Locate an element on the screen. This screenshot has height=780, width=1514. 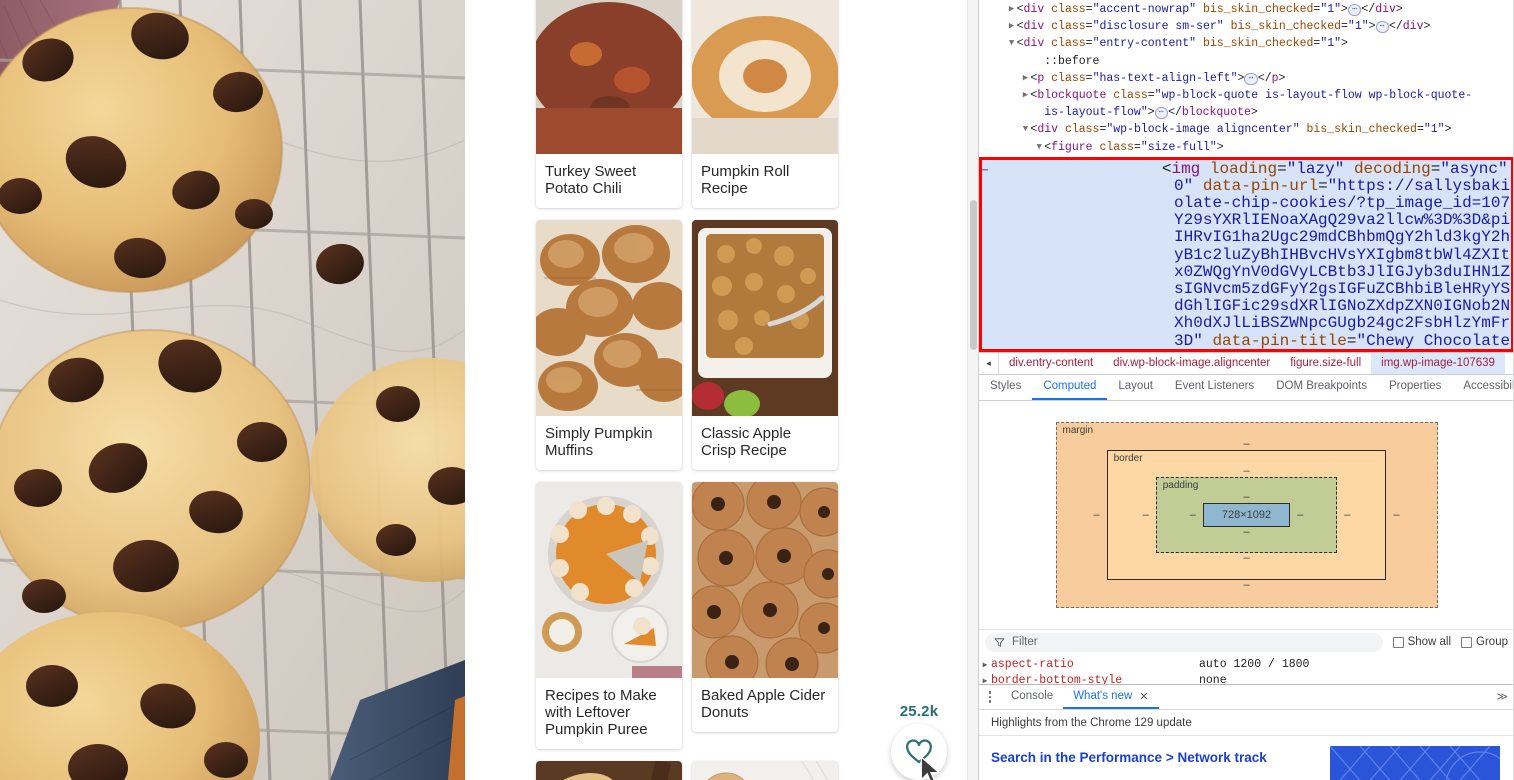
filter-input: Filter is located at coordinates (1184, 642).